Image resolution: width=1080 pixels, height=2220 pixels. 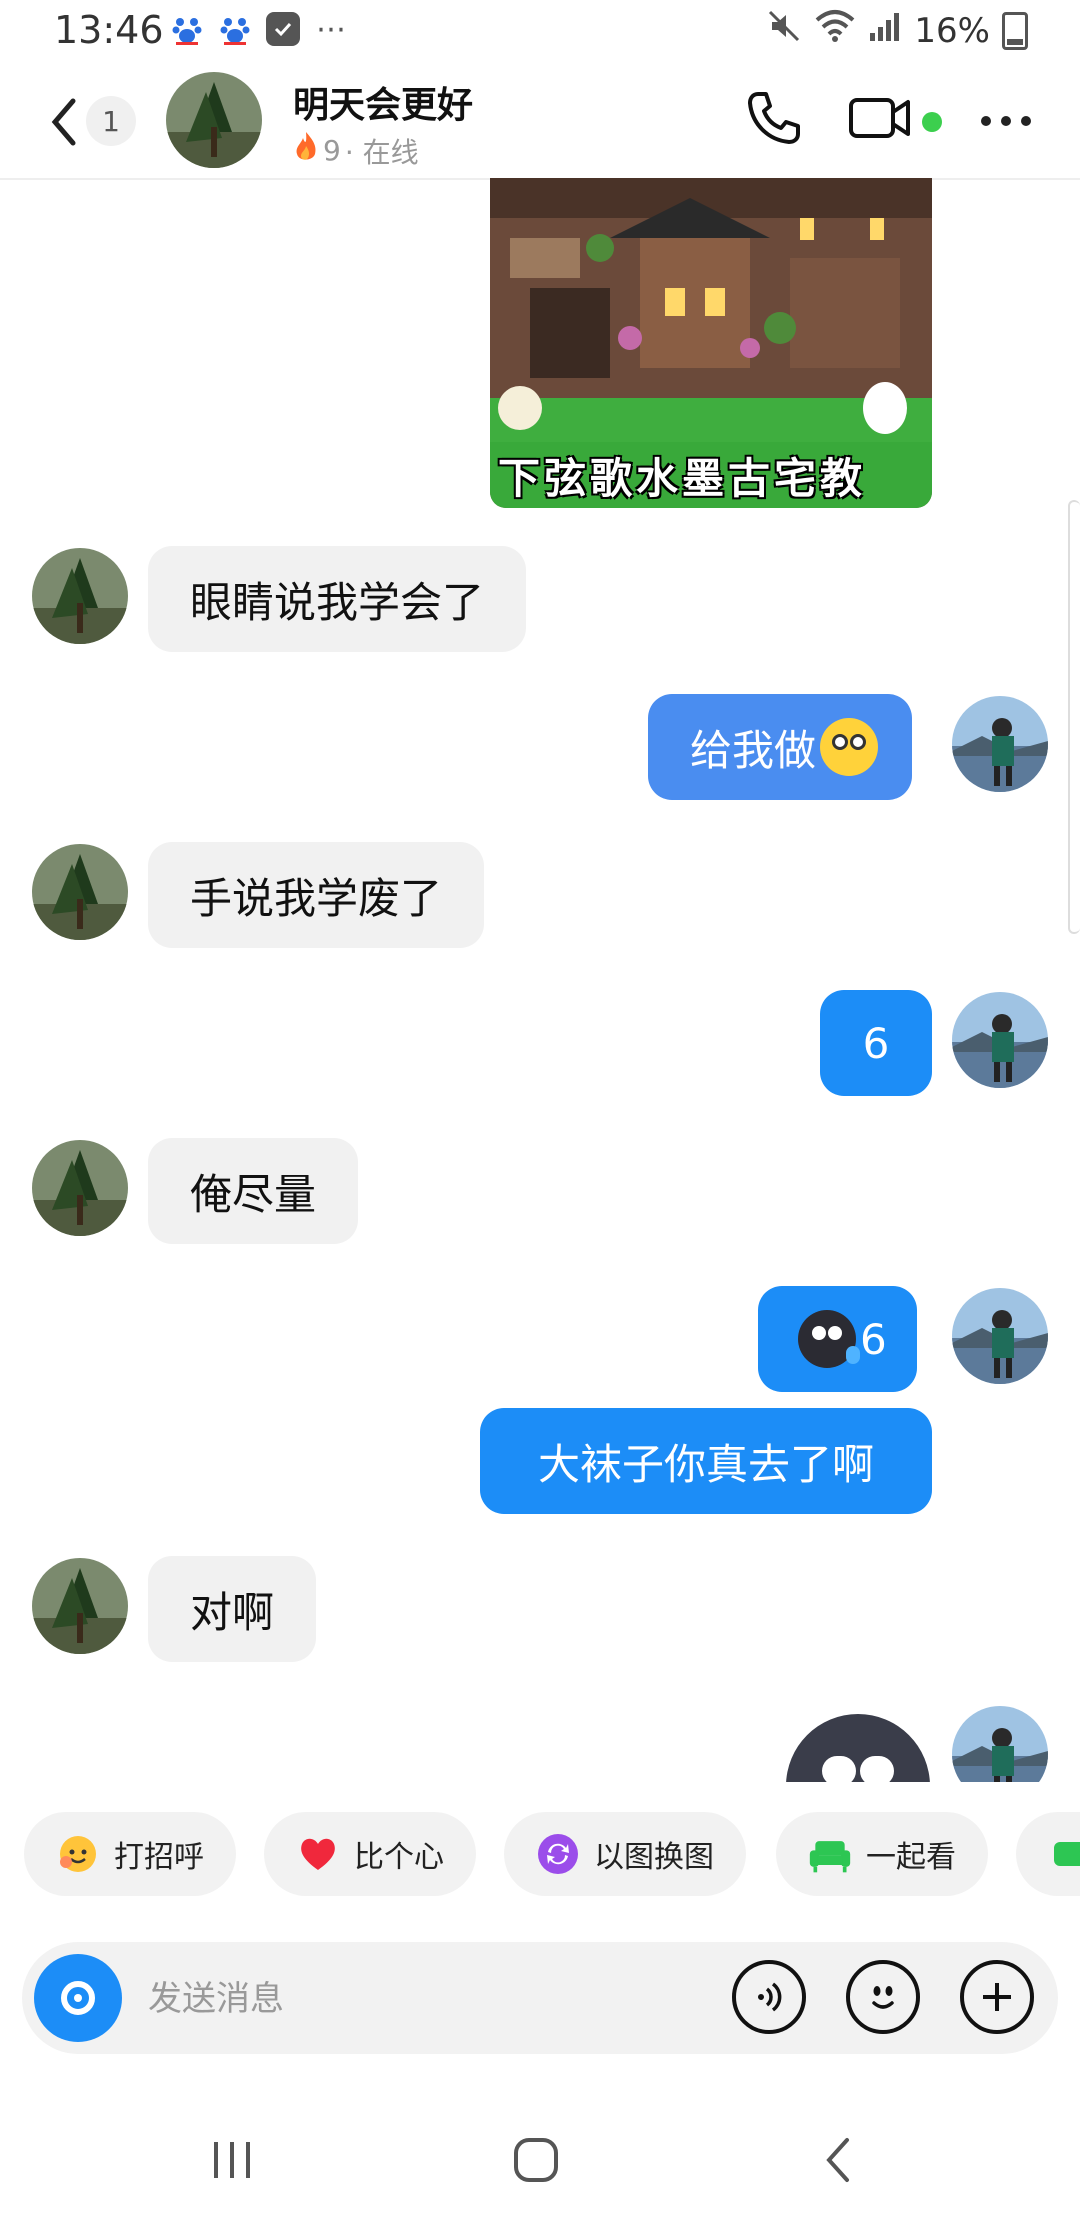 I want to click on chip-label: 以图换图, so click(x=654, y=1857).